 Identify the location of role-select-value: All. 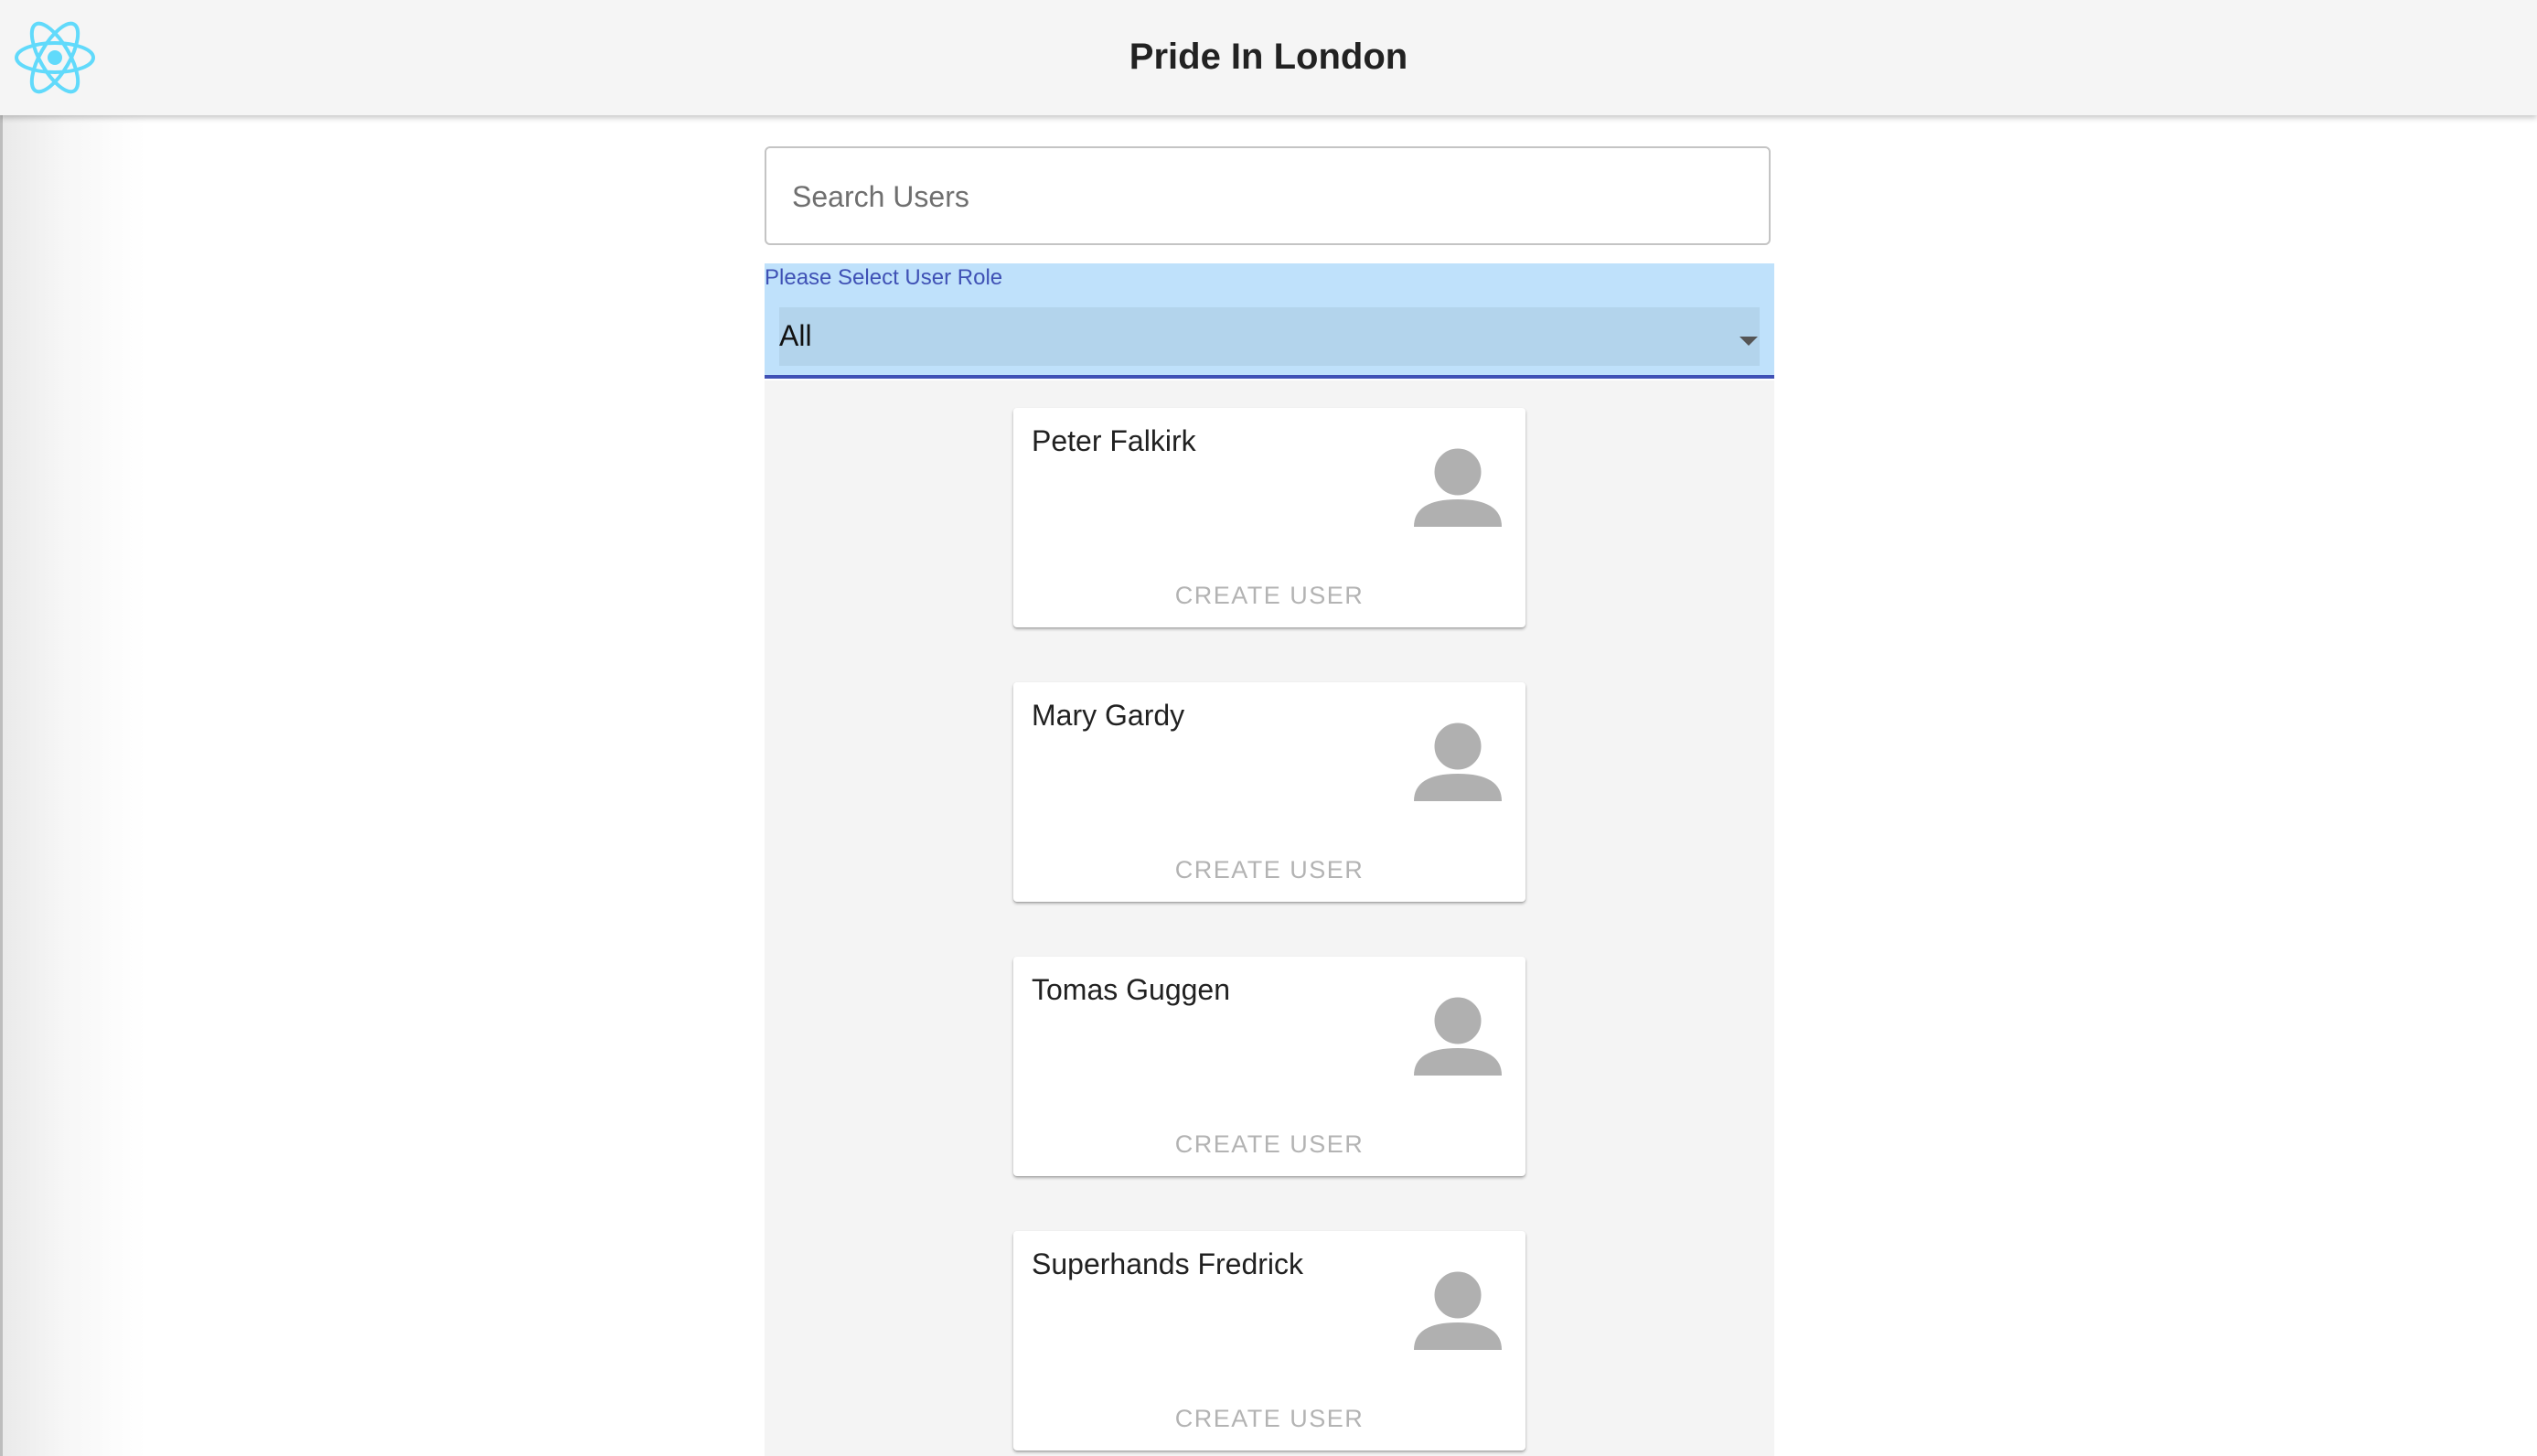
(796, 335).